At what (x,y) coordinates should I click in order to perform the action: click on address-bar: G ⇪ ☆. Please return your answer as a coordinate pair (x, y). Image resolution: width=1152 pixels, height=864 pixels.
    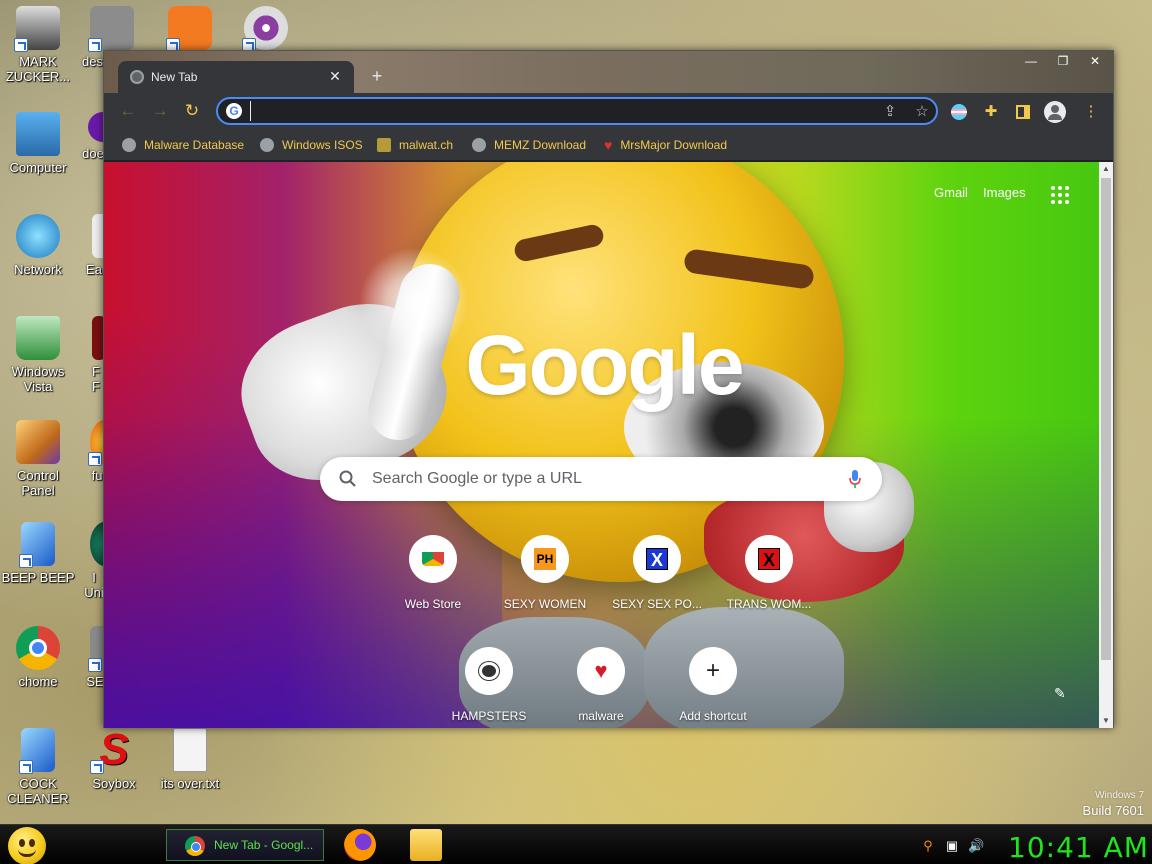
    Looking at the image, I should click on (577, 111).